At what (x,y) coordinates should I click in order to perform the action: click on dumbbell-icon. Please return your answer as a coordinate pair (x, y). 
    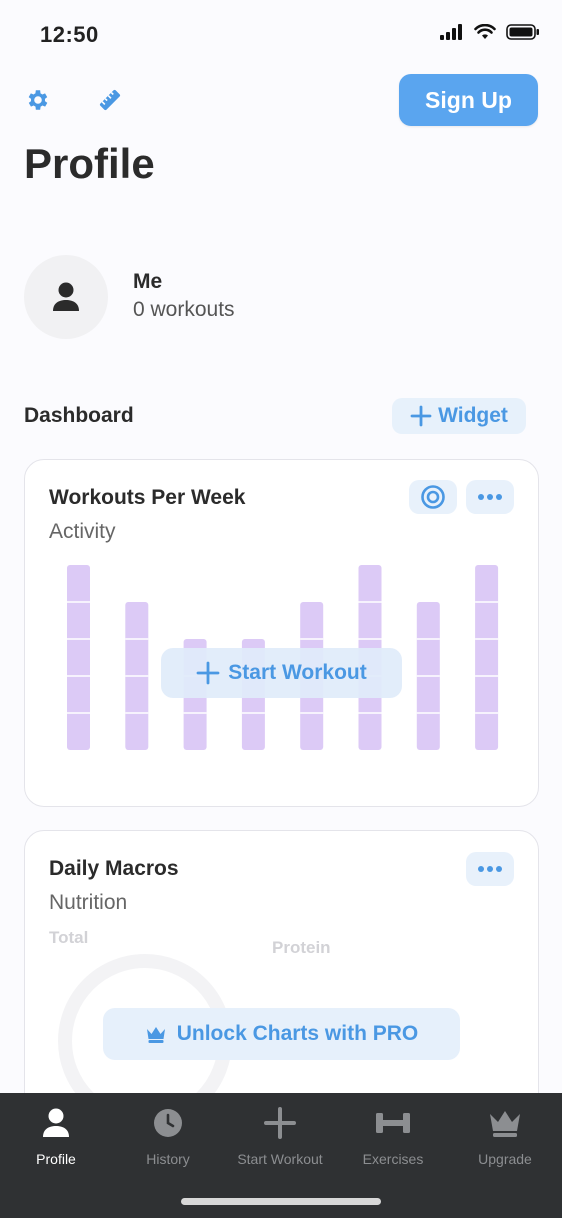
    Looking at the image, I should click on (393, 1123).